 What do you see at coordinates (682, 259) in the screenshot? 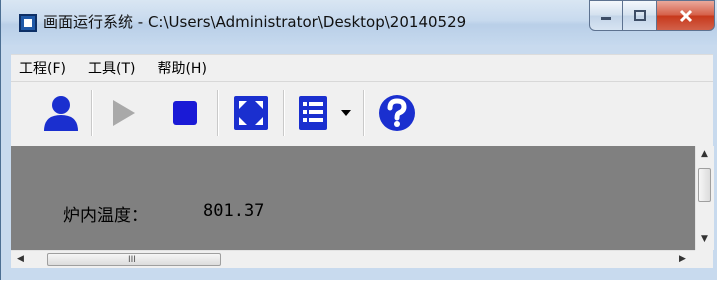
I see `scroll-right-icon: ▶` at bounding box center [682, 259].